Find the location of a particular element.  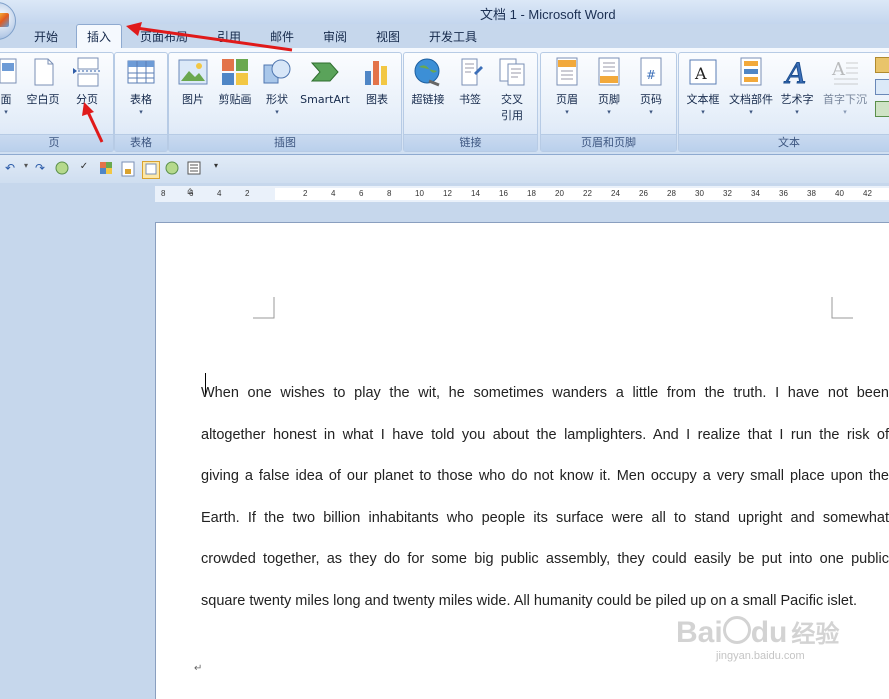

ruler-number: 12 is located at coordinates (447, 193).